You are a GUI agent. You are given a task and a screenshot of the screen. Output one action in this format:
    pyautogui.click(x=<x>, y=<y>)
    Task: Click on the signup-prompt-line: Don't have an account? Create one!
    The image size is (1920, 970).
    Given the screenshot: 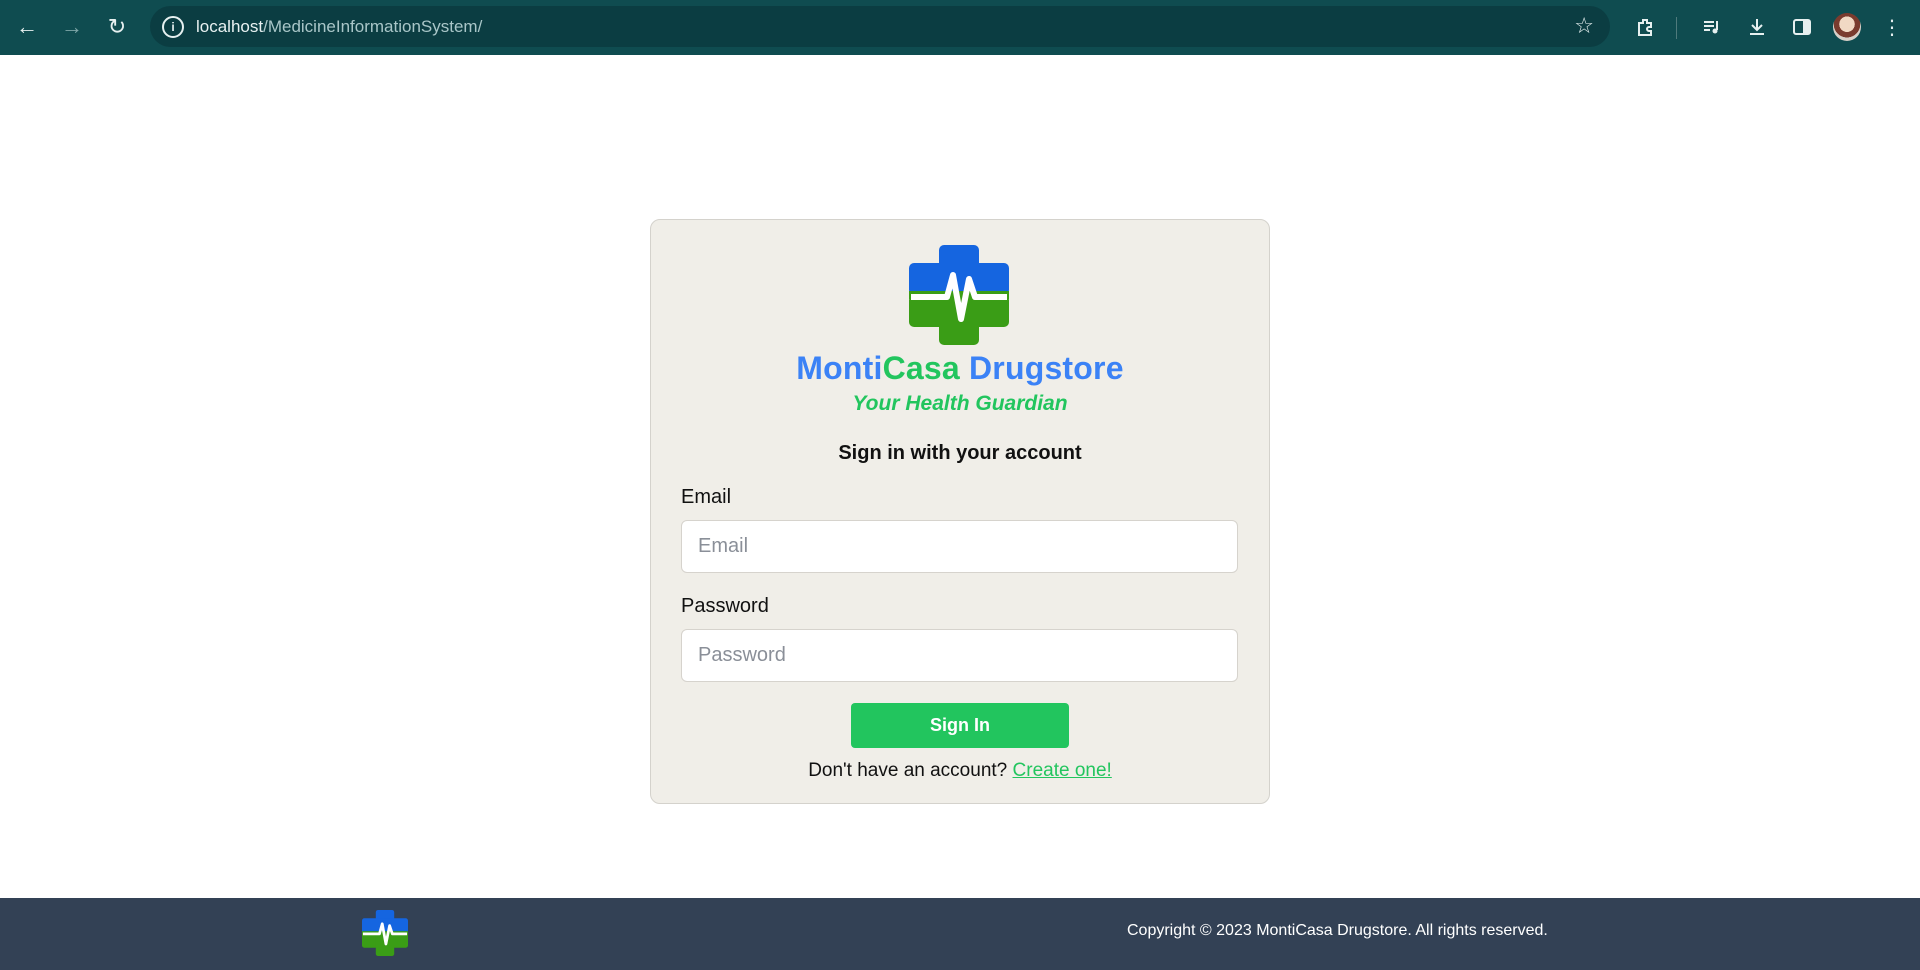 What is the action you would take?
    pyautogui.click(x=960, y=771)
    